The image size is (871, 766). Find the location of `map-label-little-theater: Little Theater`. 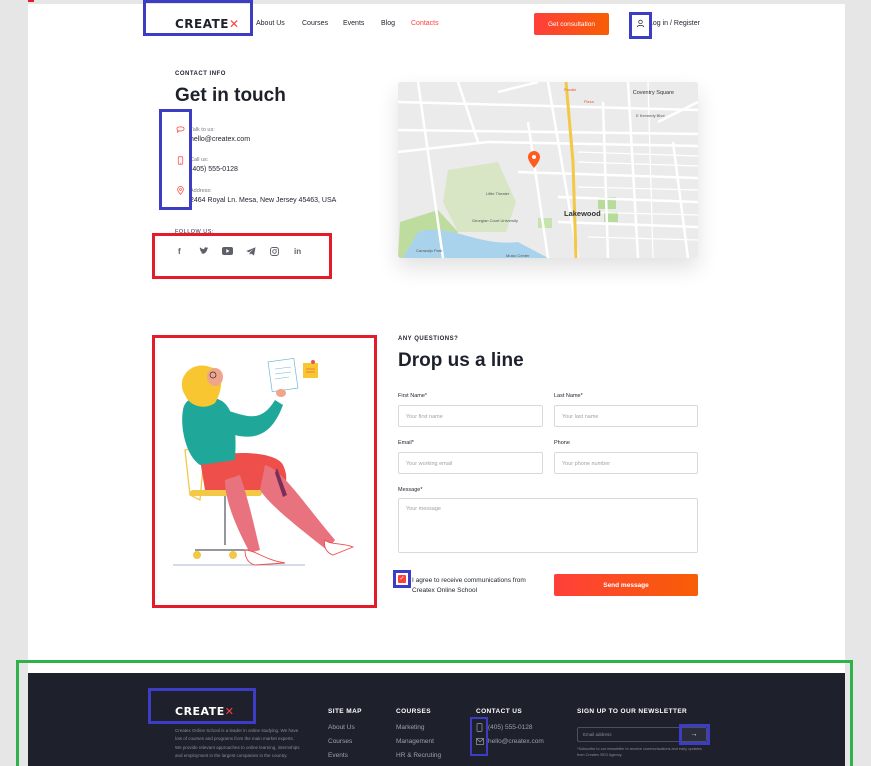

map-label-little-theater: Little Theater is located at coordinates (498, 193).